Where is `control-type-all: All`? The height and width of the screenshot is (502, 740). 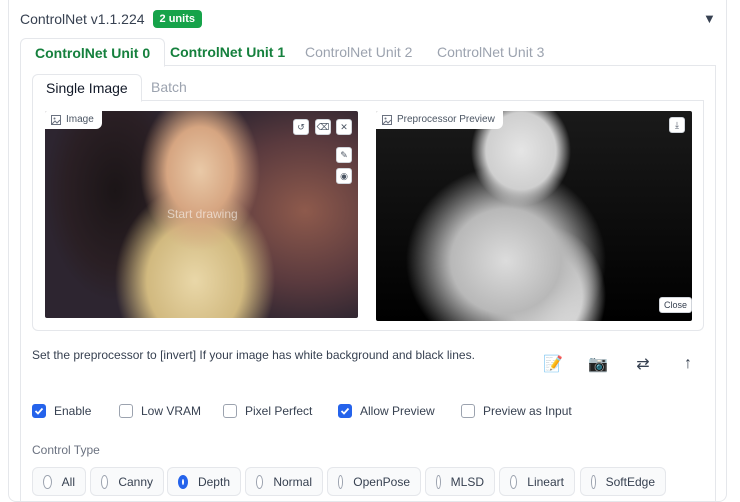 control-type-all: All is located at coordinates (59, 481).